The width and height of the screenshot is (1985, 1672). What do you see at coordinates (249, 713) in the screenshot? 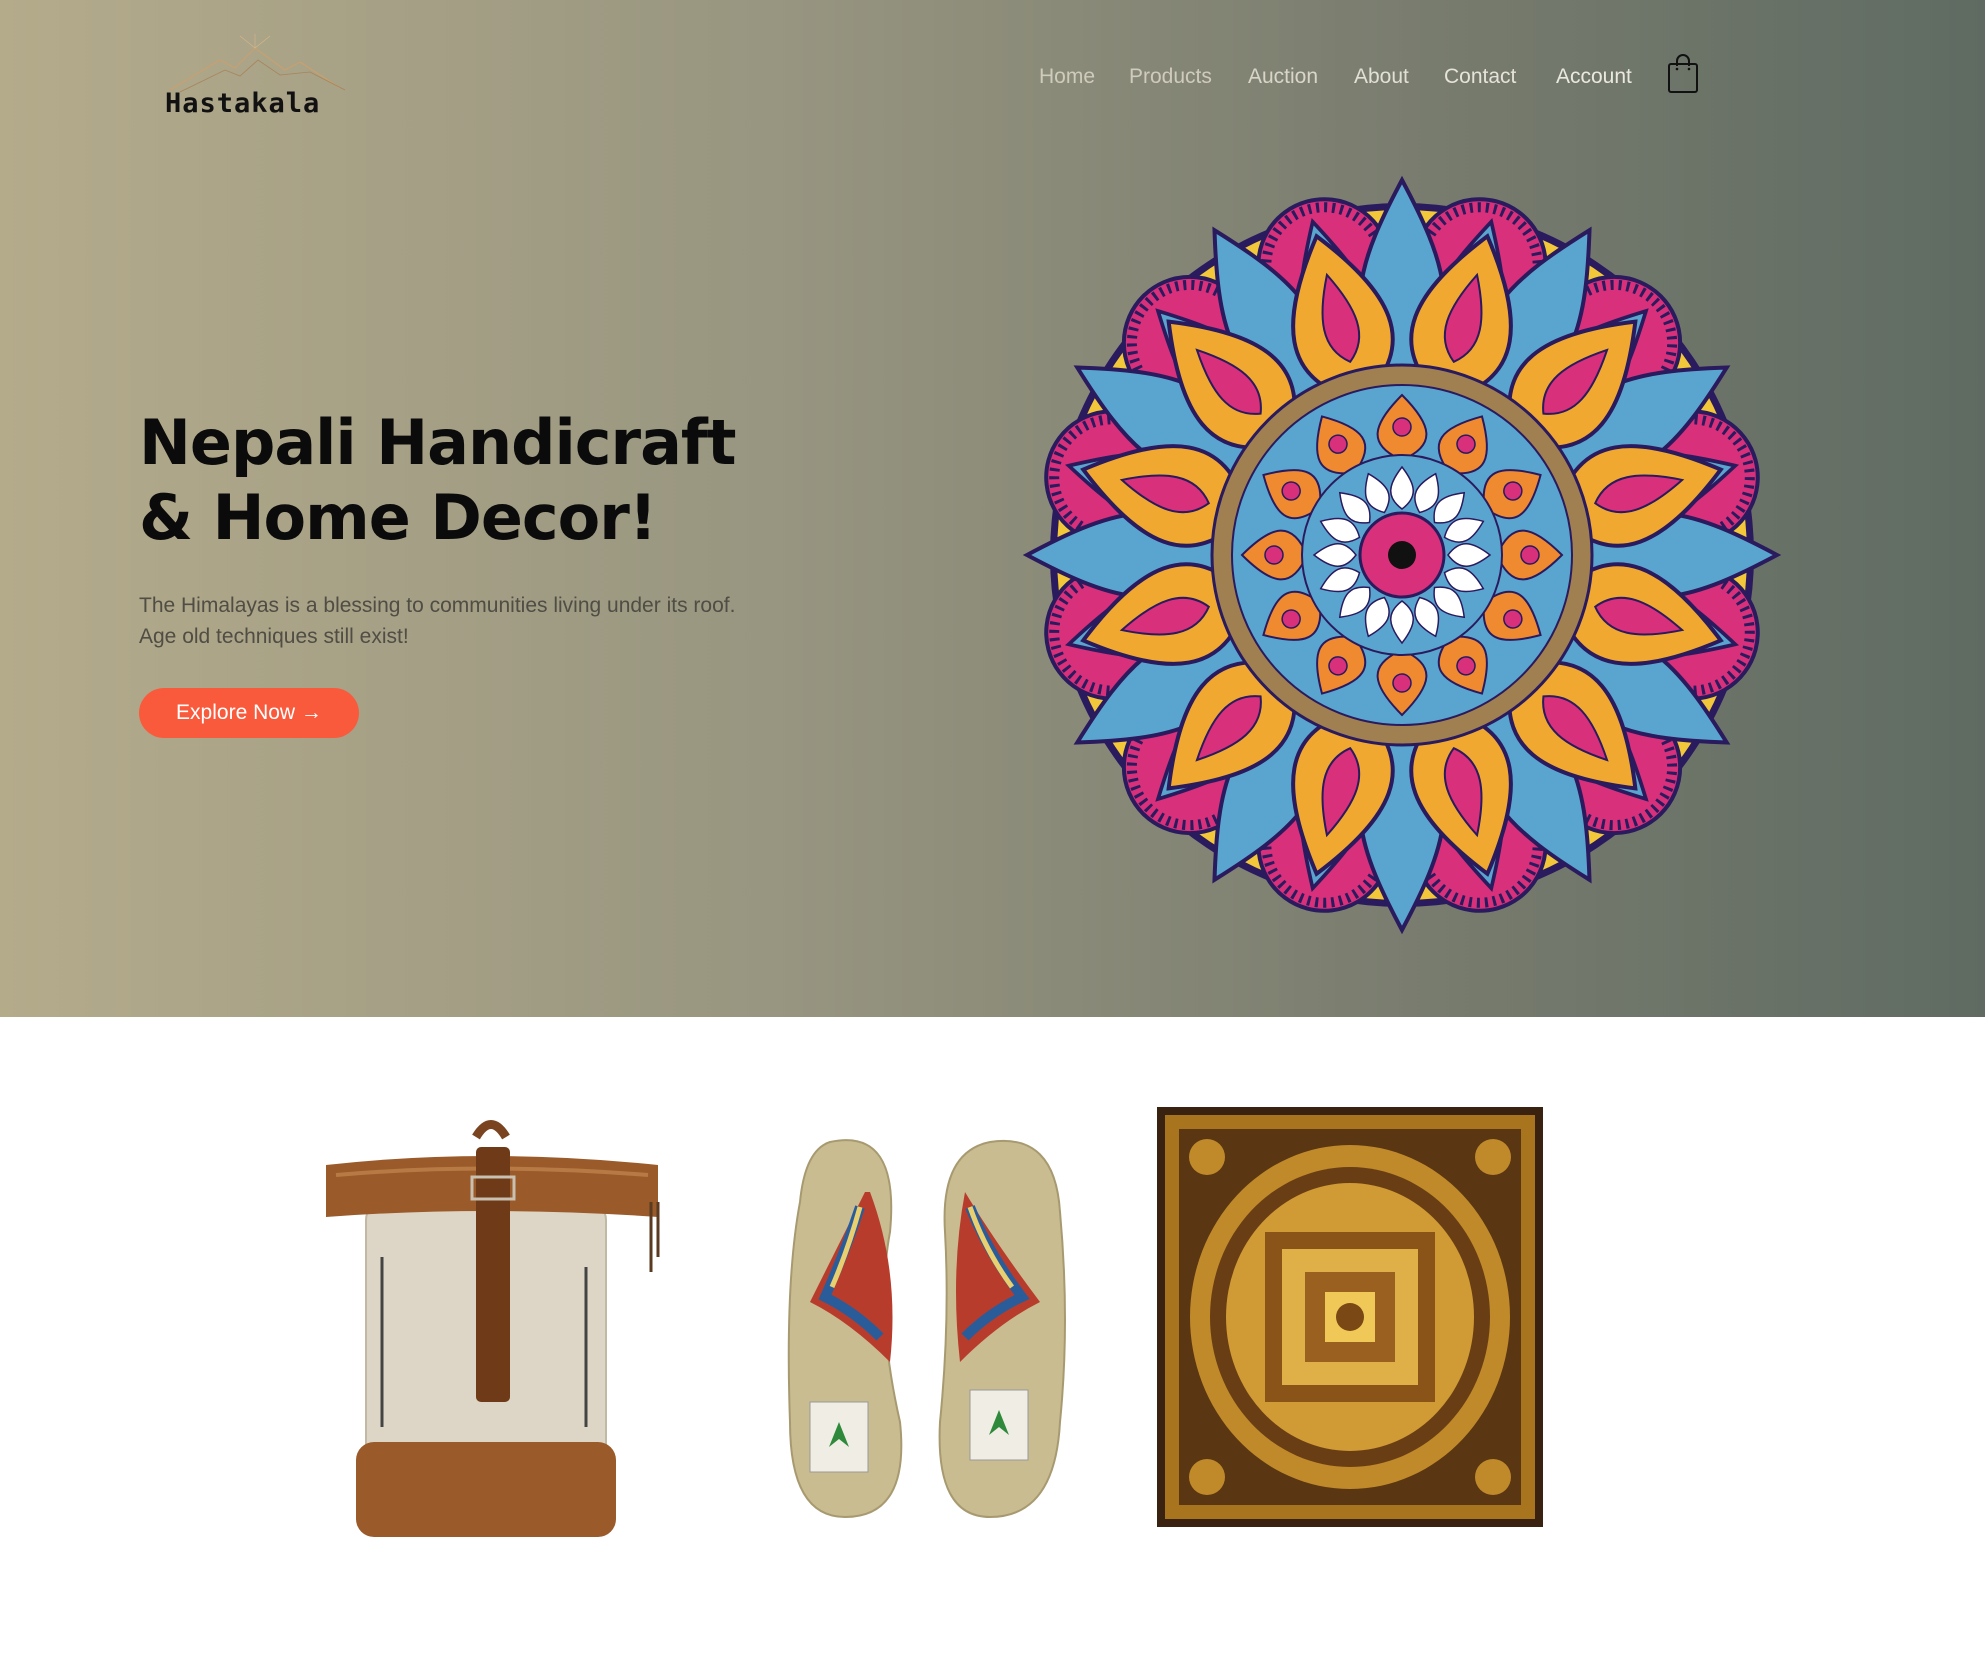
I see `explore-now-button: Explore Now →` at bounding box center [249, 713].